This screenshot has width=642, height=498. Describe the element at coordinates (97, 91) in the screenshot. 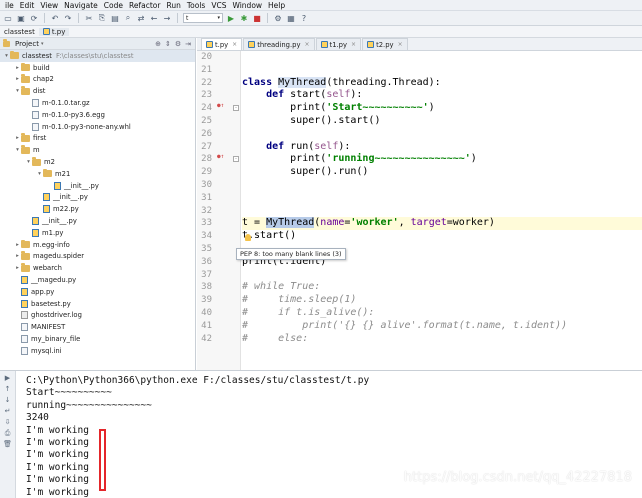

I see `tree-item: ▾ dist` at that location.